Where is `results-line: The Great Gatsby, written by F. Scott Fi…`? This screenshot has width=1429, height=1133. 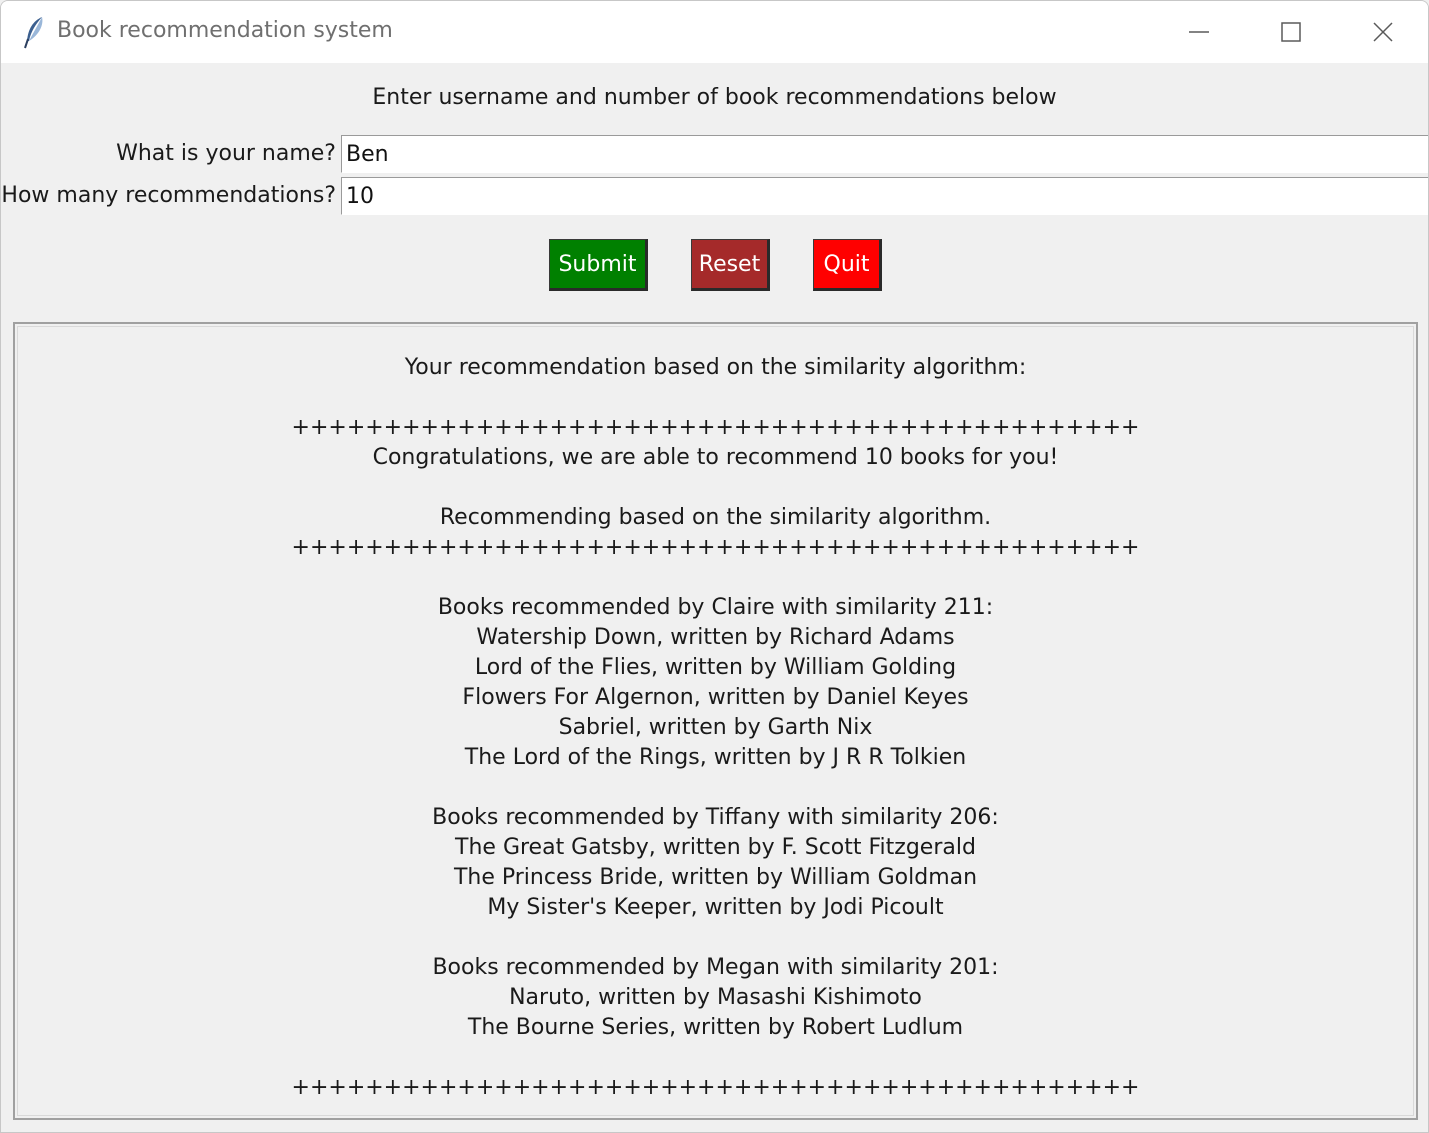
results-line: The Great Gatsby, written by F. Scott Fi… is located at coordinates (715, 847).